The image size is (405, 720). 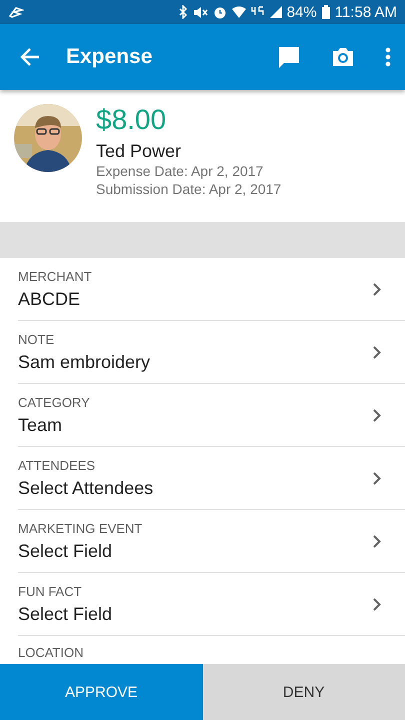 What do you see at coordinates (54, 402) in the screenshot?
I see `field-label: CATEGORY` at bounding box center [54, 402].